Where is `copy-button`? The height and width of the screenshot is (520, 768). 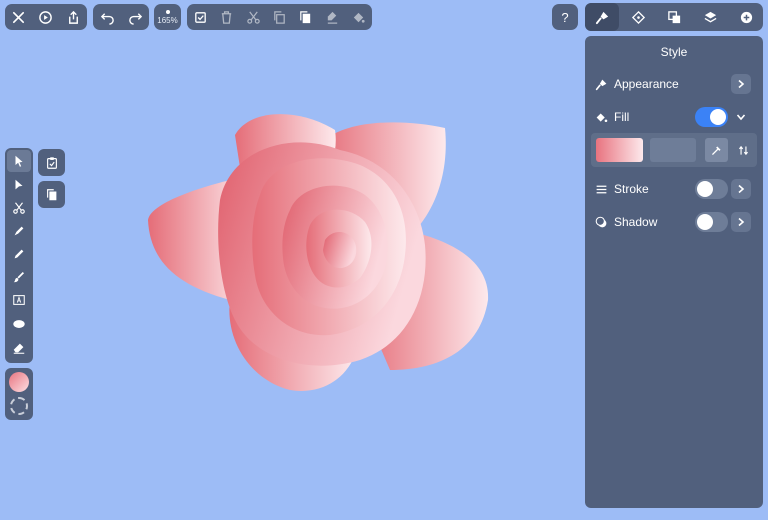
copy-button is located at coordinates (279, 17).